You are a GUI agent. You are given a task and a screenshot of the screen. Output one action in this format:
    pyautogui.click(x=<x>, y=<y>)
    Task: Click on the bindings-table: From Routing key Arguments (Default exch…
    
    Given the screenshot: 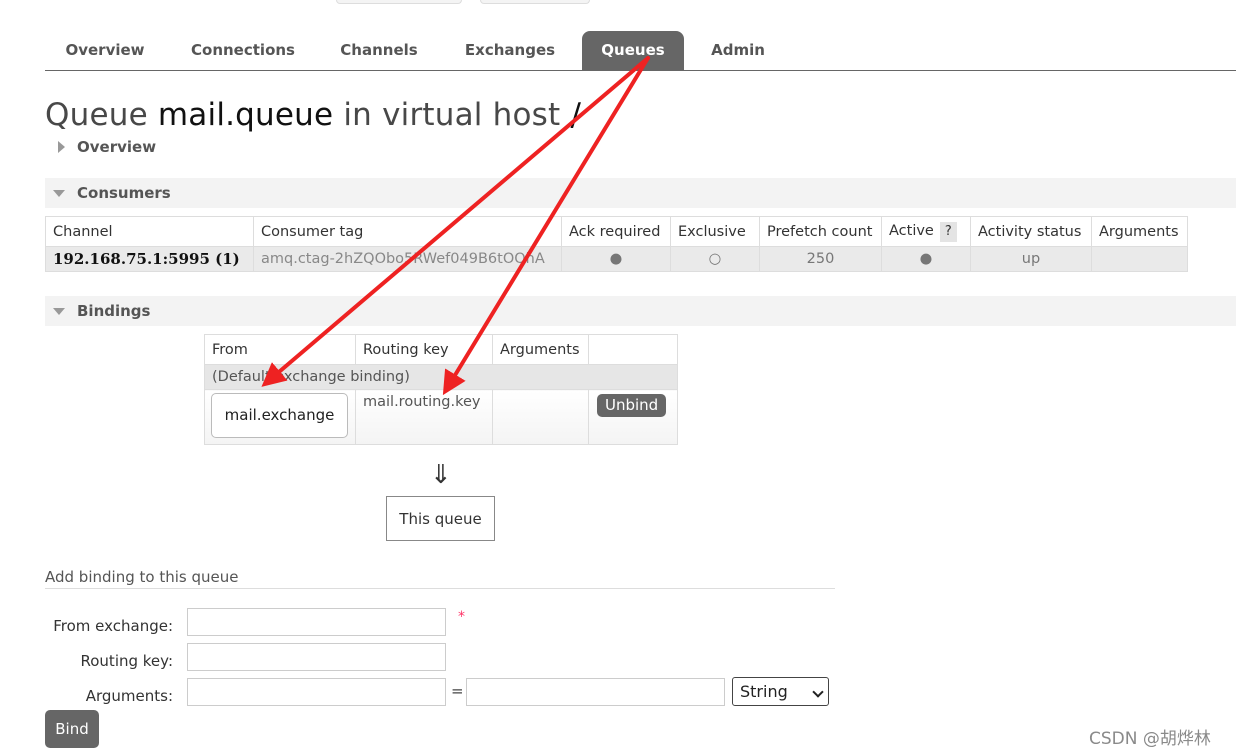 What is the action you would take?
    pyautogui.click(x=441, y=389)
    